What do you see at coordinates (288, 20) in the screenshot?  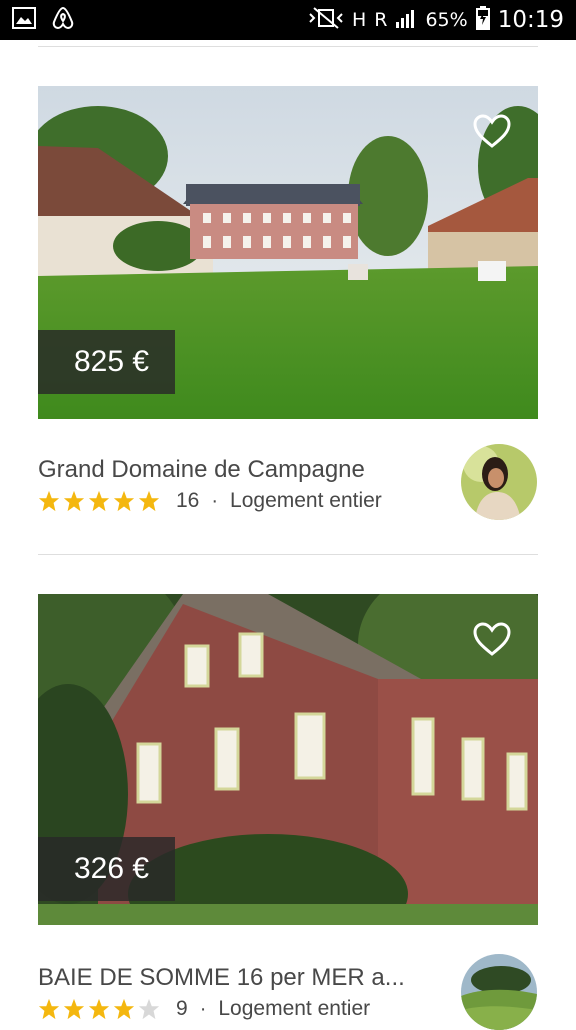 I see `status-bar: H R 65% 10:19` at bounding box center [288, 20].